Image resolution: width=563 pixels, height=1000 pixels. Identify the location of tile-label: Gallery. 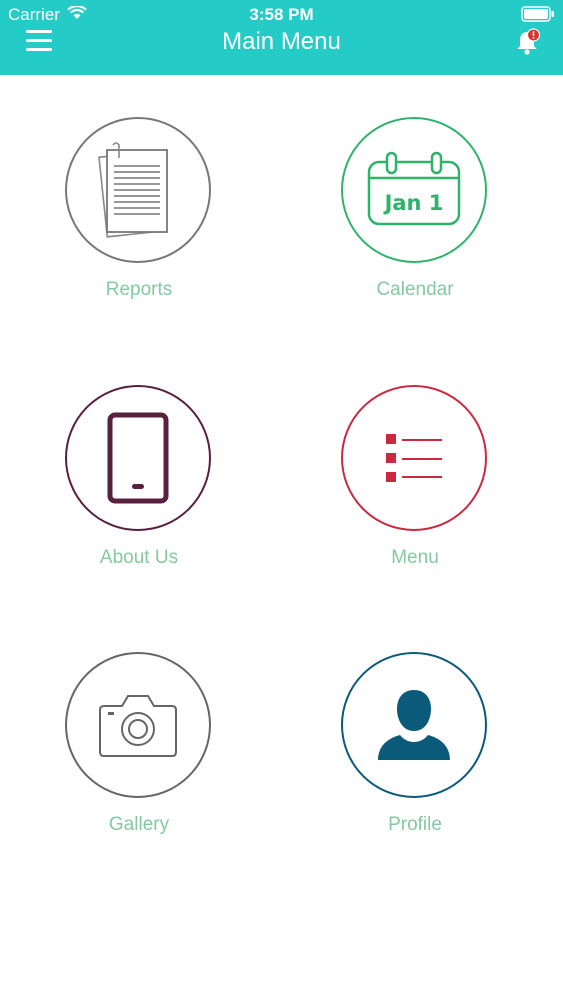
(139, 824).